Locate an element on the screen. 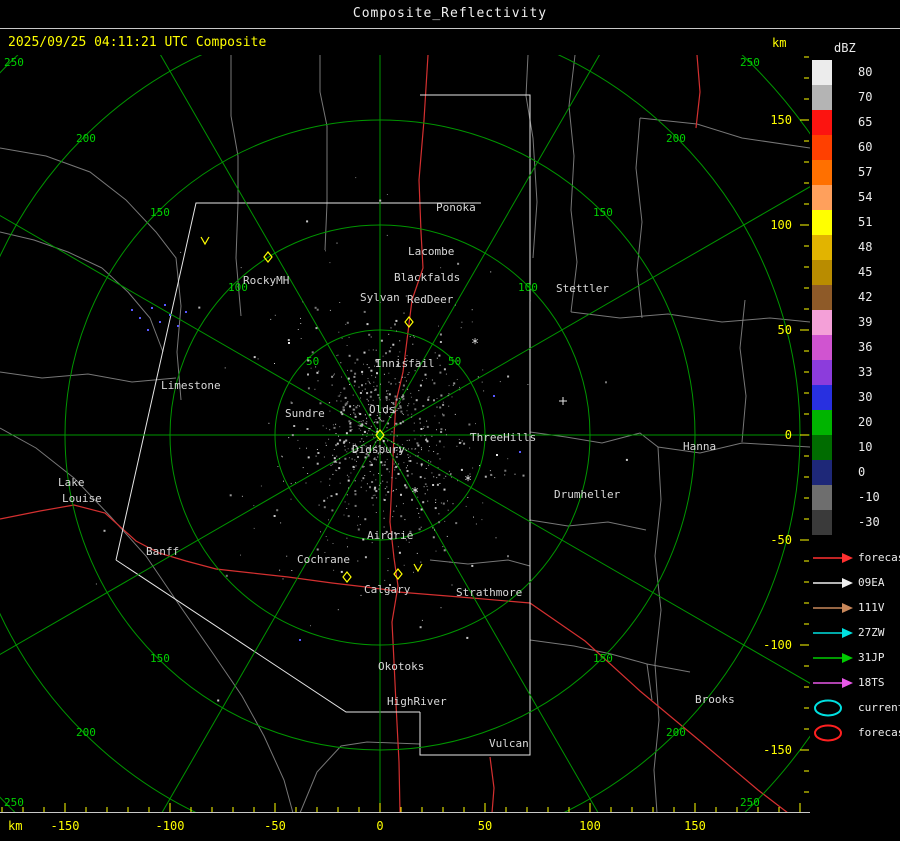 This screenshot has width=900, height=841. city-label: Strathmore is located at coordinates (489, 592).